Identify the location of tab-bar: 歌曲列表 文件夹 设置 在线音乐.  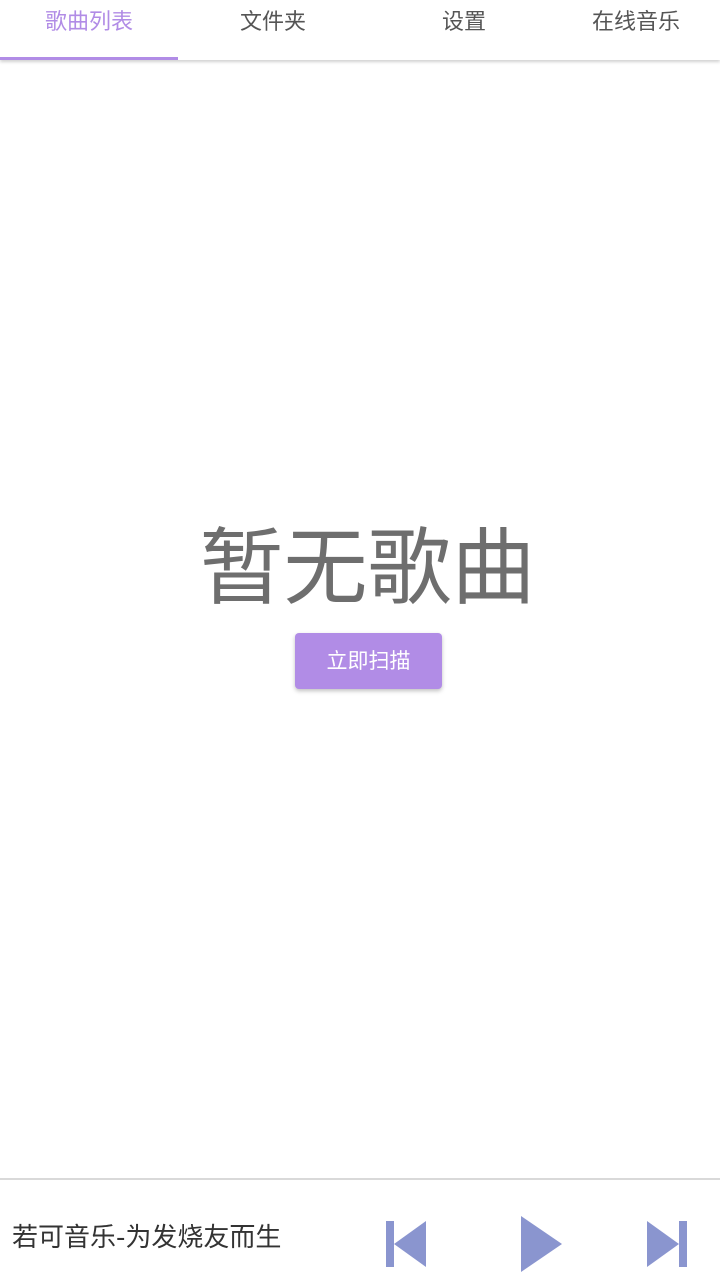
(360, 30).